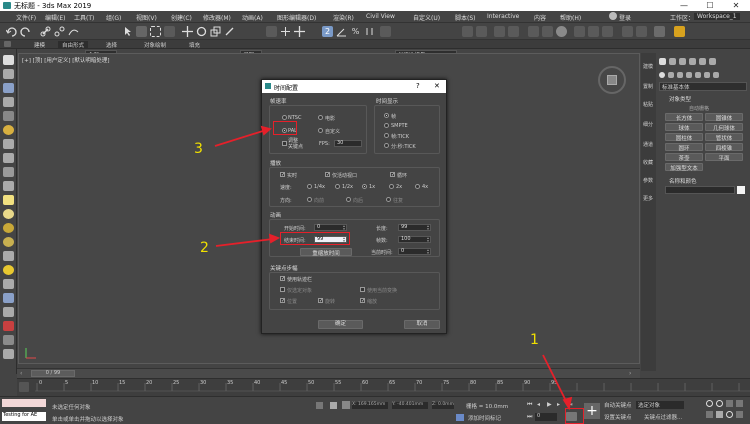 The height and width of the screenshot is (424, 750). Describe the element at coordinates (534, 340) in the screenshot. I see `annotation-number-1: 1` at that location.